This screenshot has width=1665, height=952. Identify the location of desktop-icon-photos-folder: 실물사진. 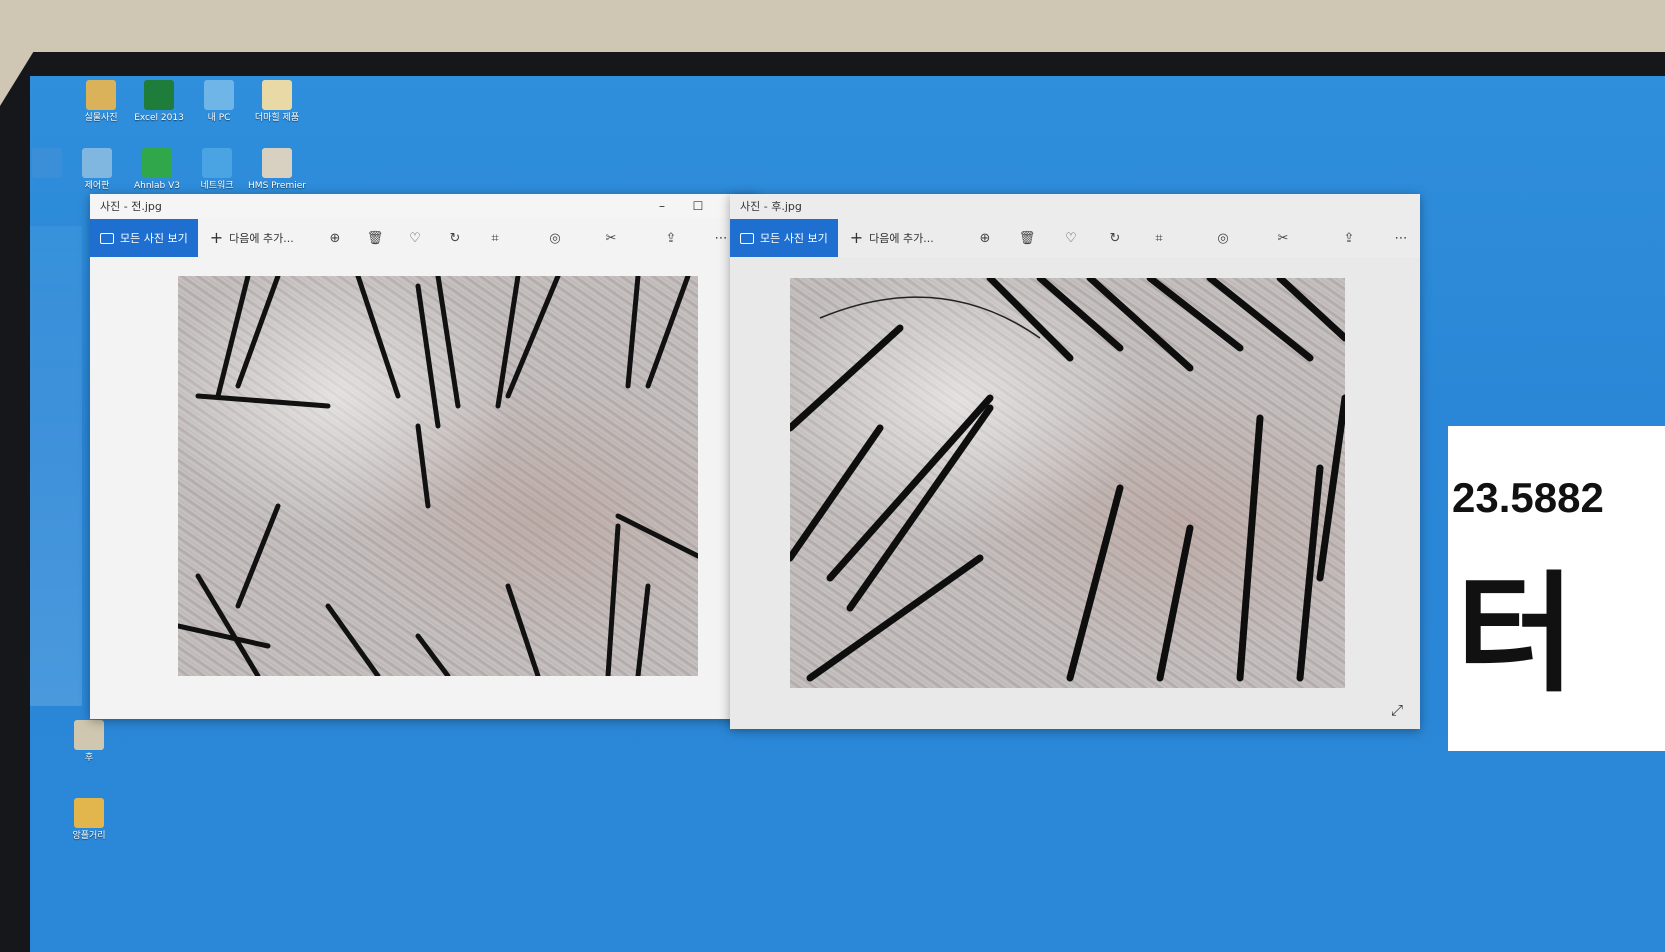
(101, 102).